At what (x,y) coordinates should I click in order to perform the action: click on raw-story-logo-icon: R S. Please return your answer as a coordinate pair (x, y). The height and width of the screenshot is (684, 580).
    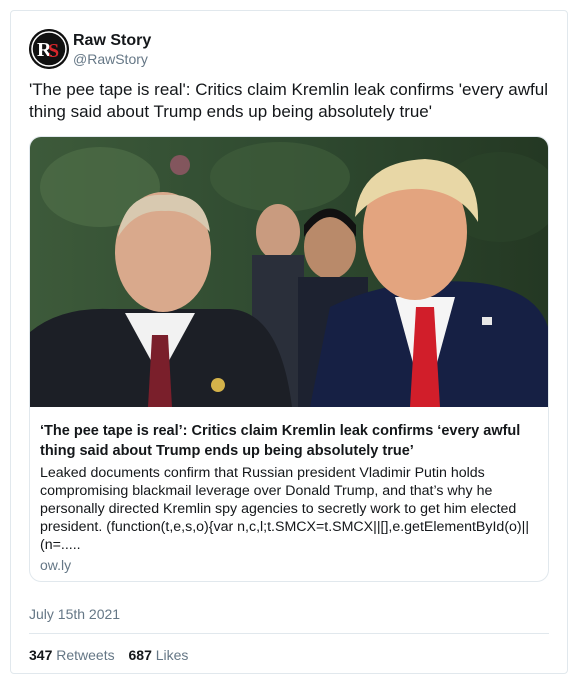
    Looking at the image, I should click on (49, 49).